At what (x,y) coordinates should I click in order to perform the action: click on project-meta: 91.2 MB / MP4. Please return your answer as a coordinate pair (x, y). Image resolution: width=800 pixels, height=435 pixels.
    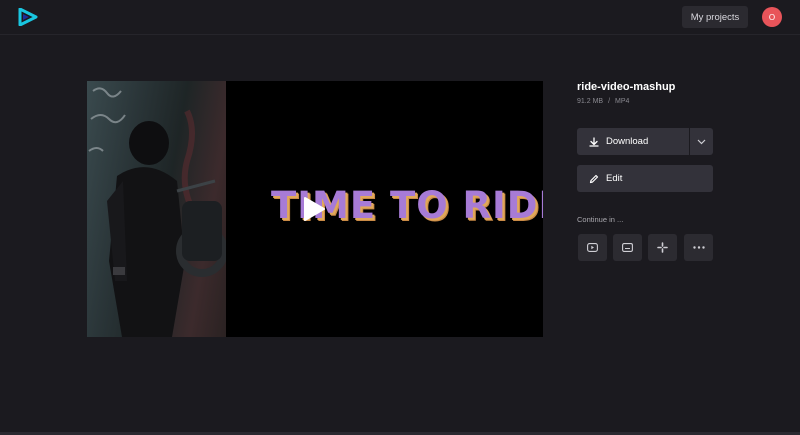
    Looking at the image, I should click on (603, 101).